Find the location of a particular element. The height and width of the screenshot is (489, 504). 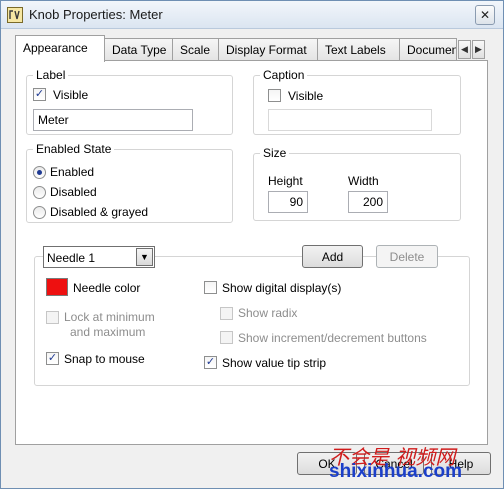

label-text-input: Meter is located at coordinates (113, 120).